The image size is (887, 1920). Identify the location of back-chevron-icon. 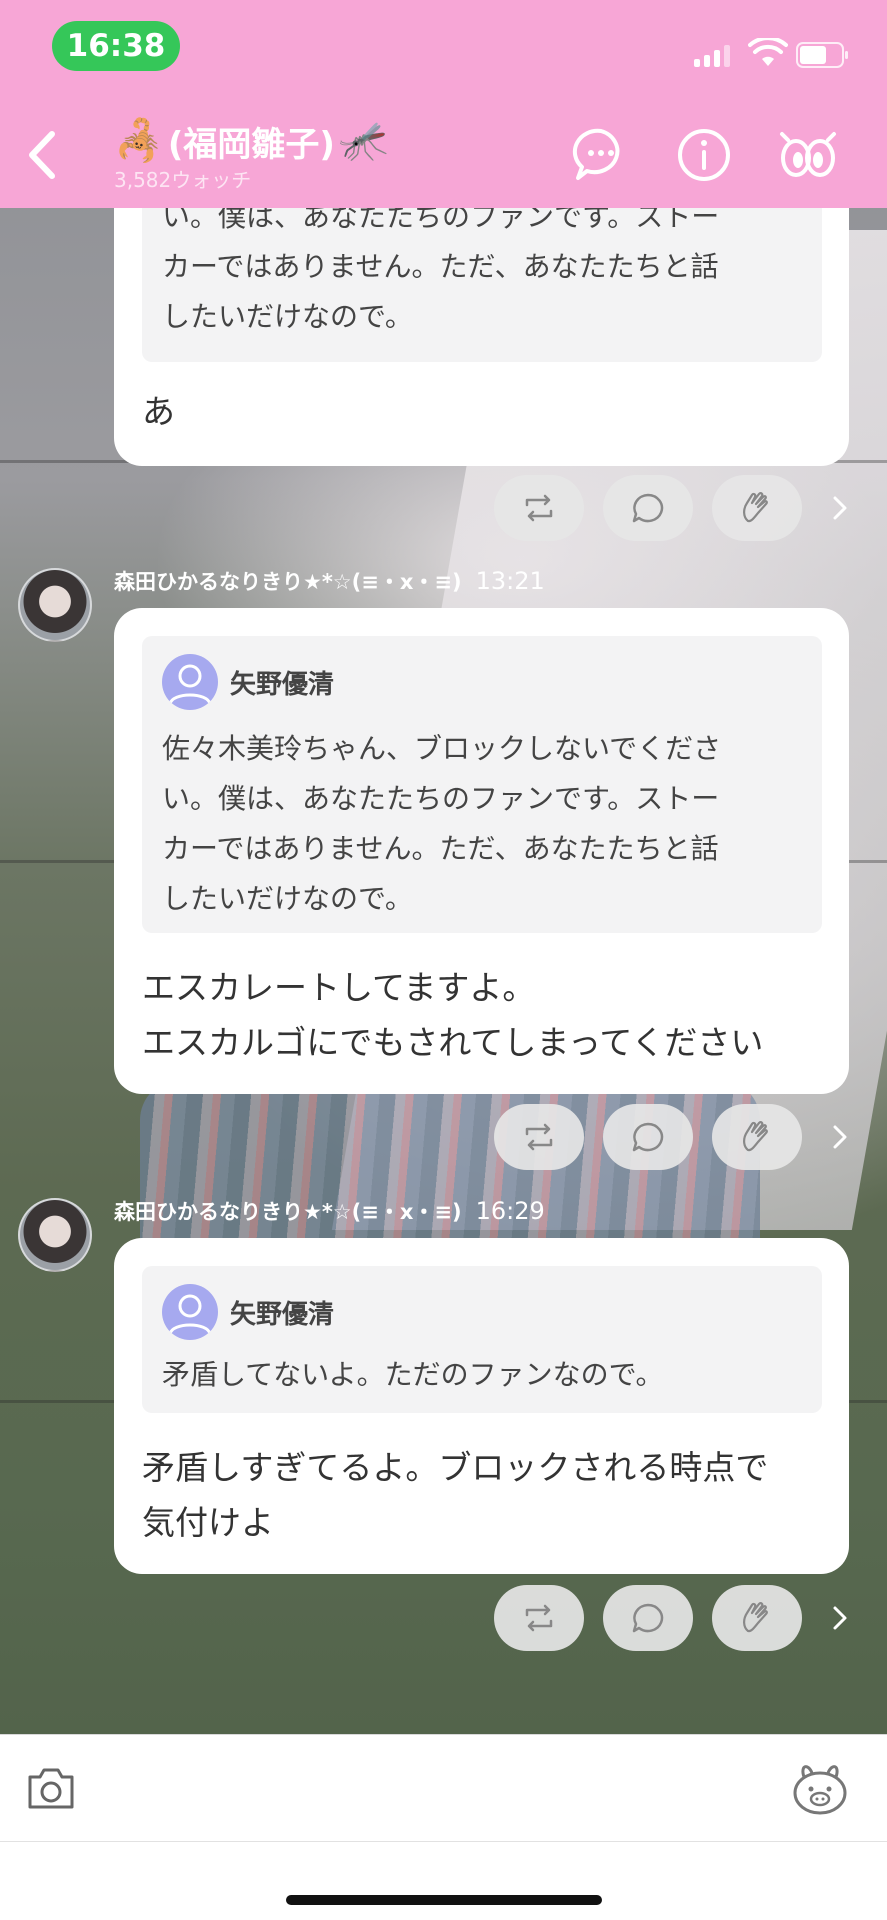
(42, 155).